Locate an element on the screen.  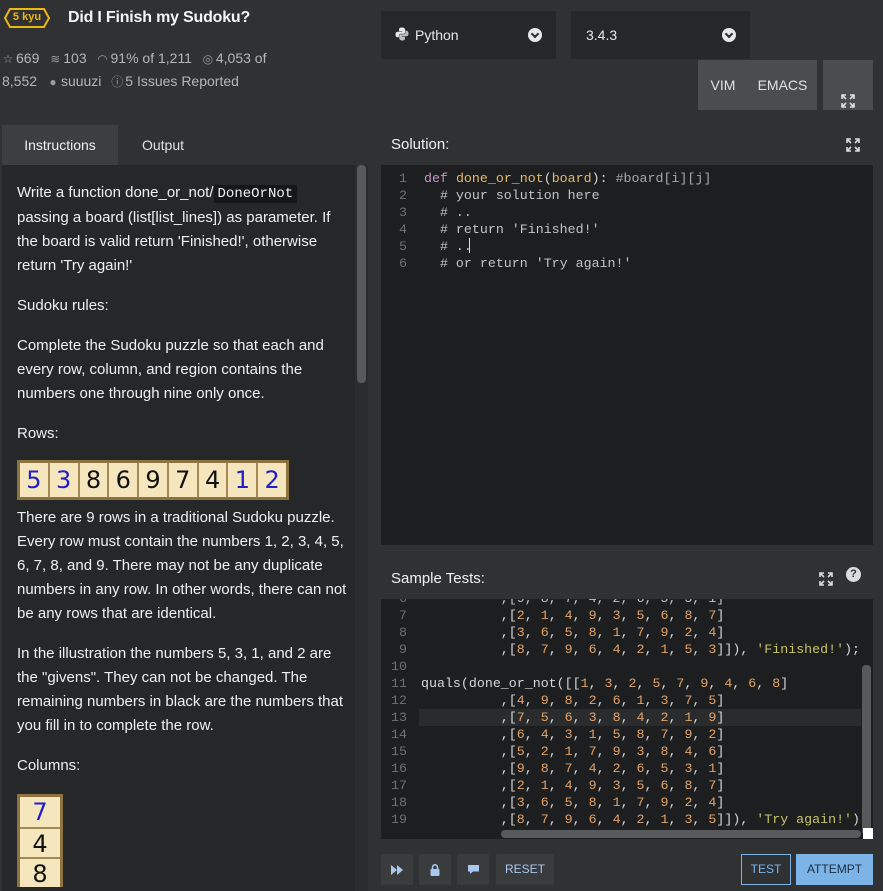
line-number: 19 is located at coordinates (399, 819).